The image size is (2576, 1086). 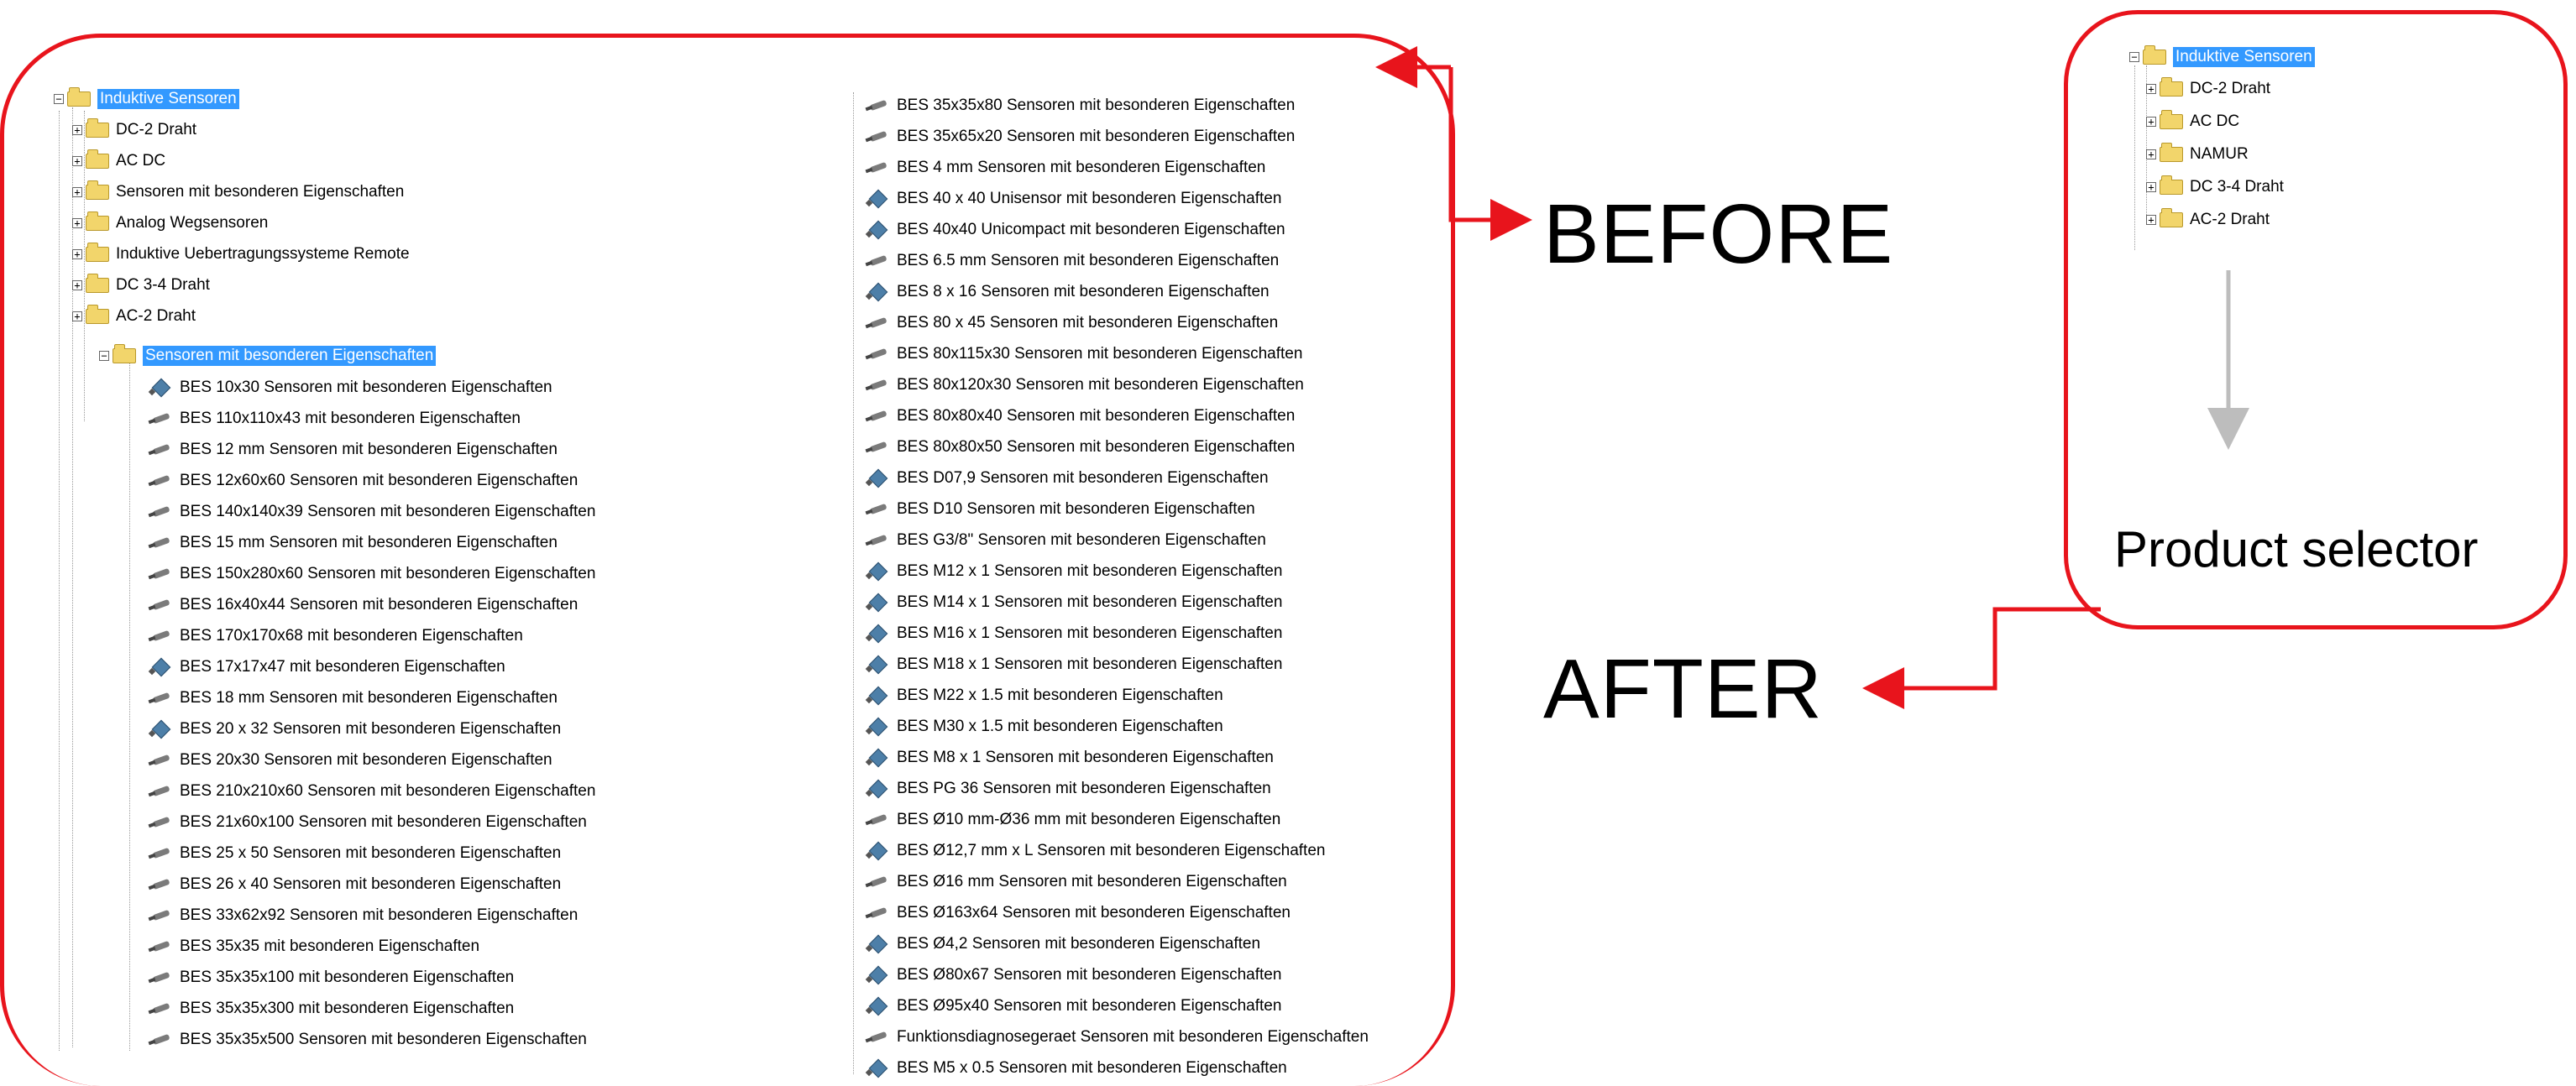 I want to click on before-arrow, so click(x=1490, y=154).